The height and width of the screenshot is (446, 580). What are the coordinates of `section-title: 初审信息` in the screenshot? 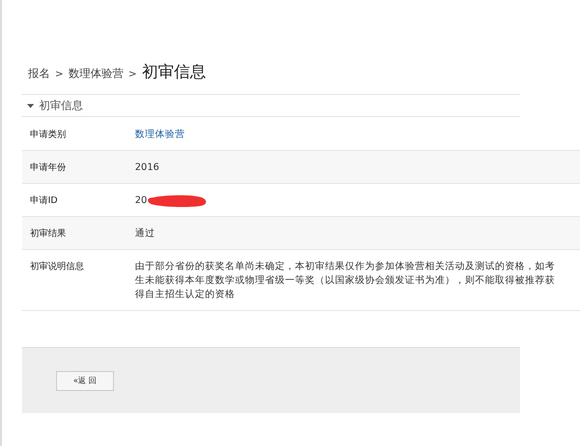 It's located at (61, 105).